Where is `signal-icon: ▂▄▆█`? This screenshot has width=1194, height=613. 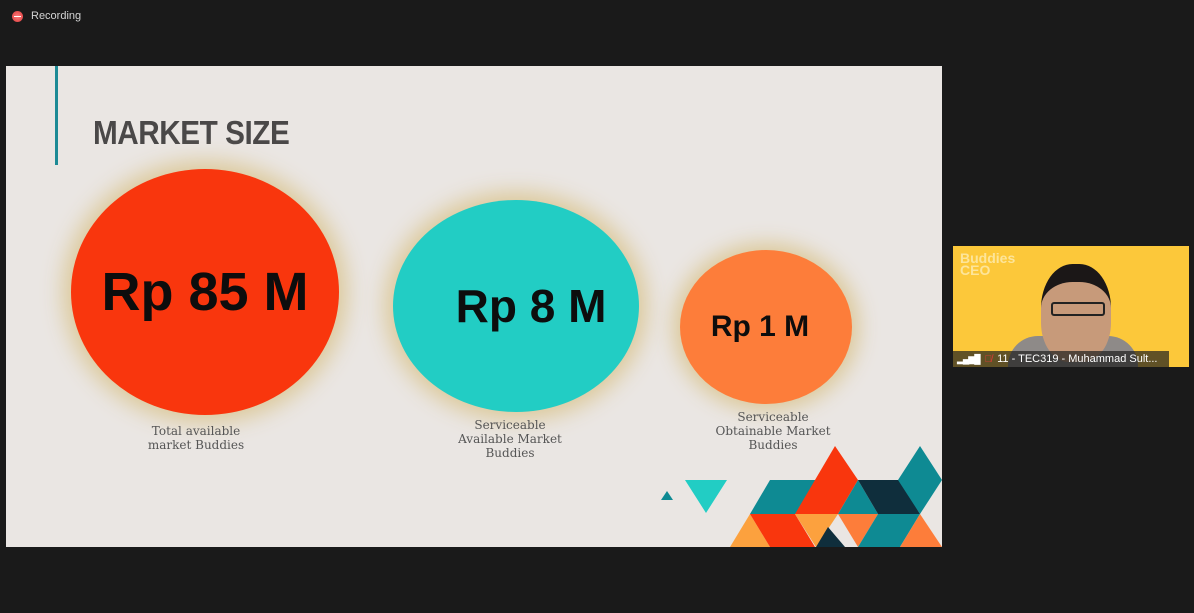
signal-icon: ▂▄▆█ is located at coordinates (969, 358).